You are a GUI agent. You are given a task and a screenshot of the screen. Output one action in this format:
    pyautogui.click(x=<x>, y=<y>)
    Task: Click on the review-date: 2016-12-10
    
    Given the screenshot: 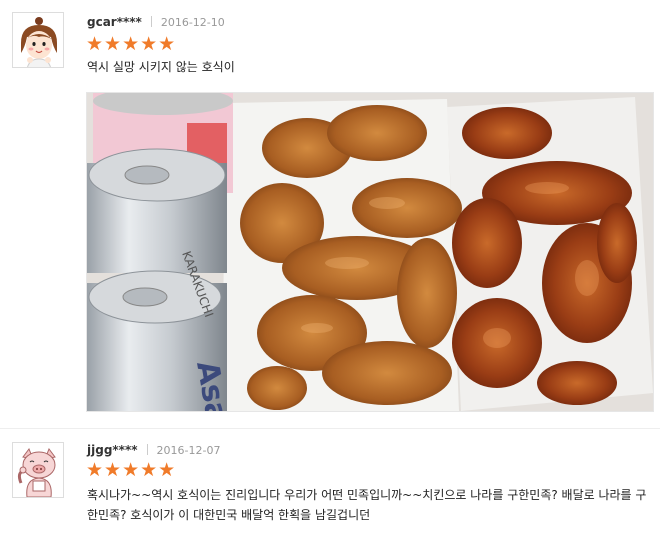 What is the action you would take?
    pyautogui.click(x=192, y=22)
    